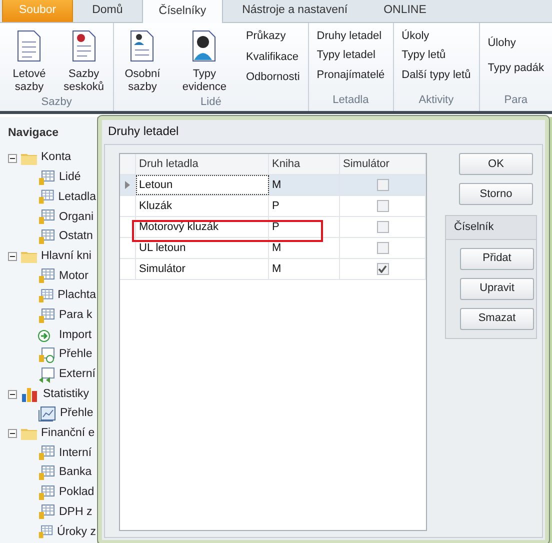  Describe the element at coordinates (273, 77) in the screenshot. I see `ribbon-button: Odbornosti` at that location.